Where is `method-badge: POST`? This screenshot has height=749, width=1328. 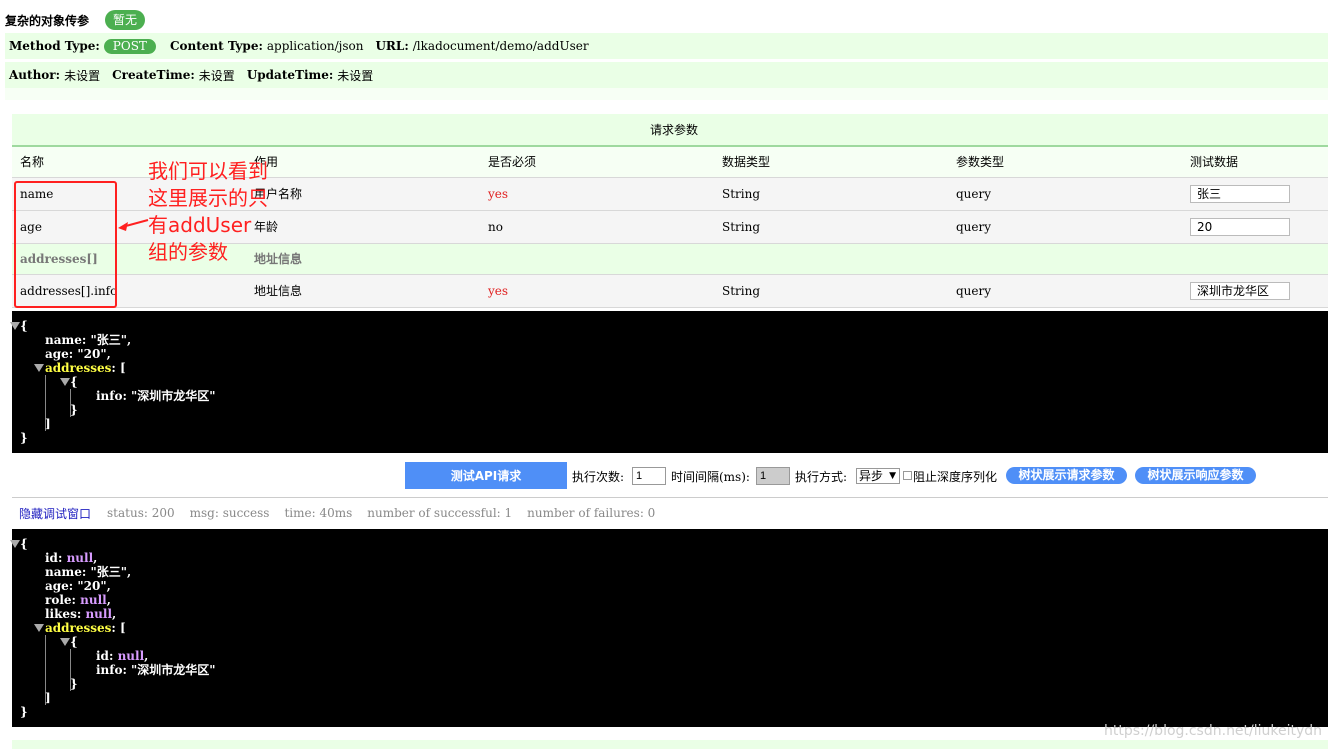 method-badge: POST is located at coordinates (129, 46).